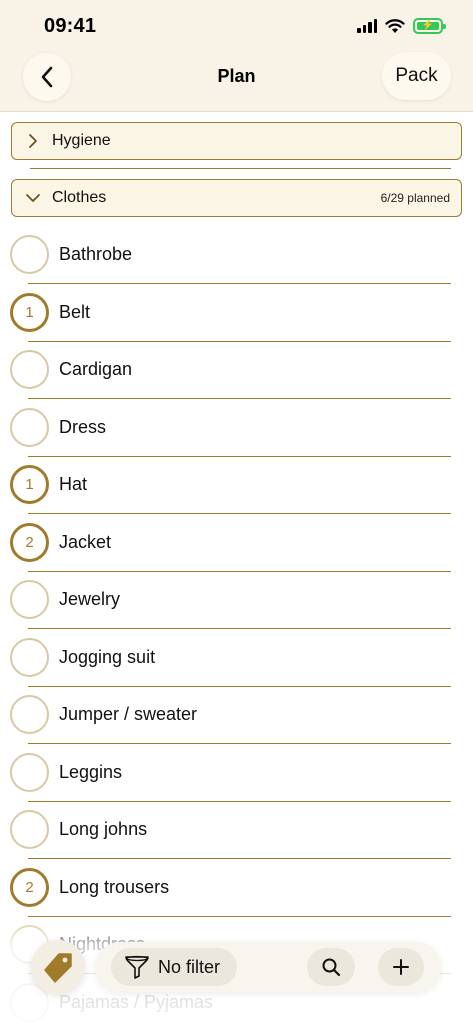  Describe the element at coordinates (128, 714) in the screenshot. I see `item-label: Jumper / sweater` at that location.